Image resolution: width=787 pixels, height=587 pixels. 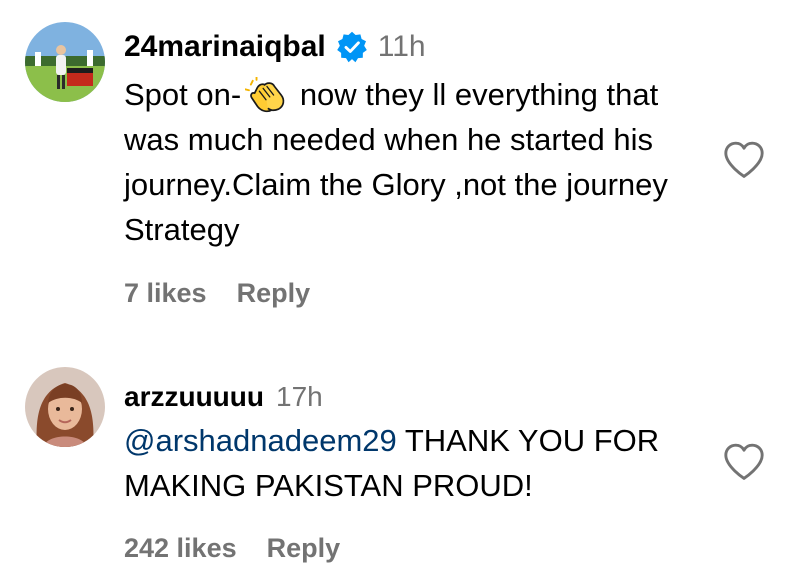 What do you see at coordinates (183, 94) in the screenshot?
I see `comment-text-part: Spot on-` at bounding box center [183, 94].